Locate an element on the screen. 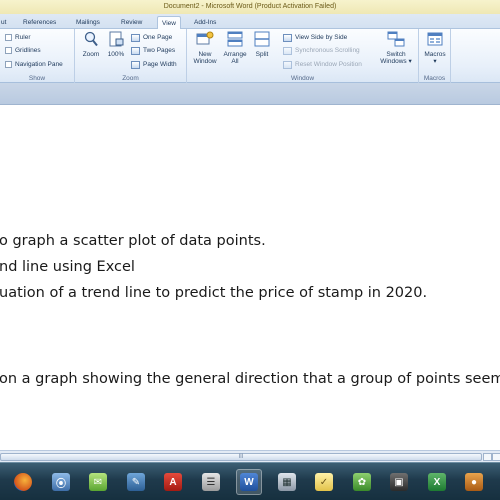 The image size is (500, 500). switch-windows-icon is located at coordinates (396, 39).